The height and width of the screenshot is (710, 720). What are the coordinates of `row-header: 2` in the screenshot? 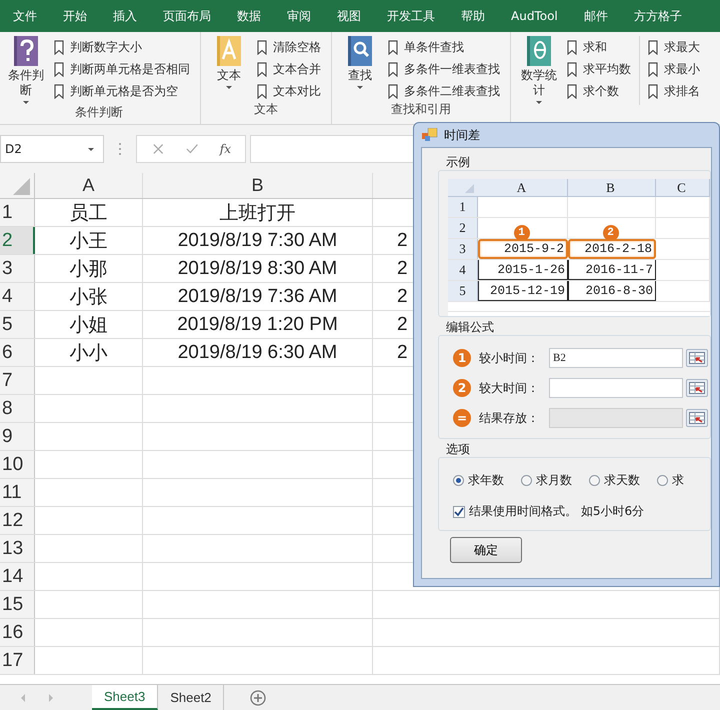 It's located at (17, 240).